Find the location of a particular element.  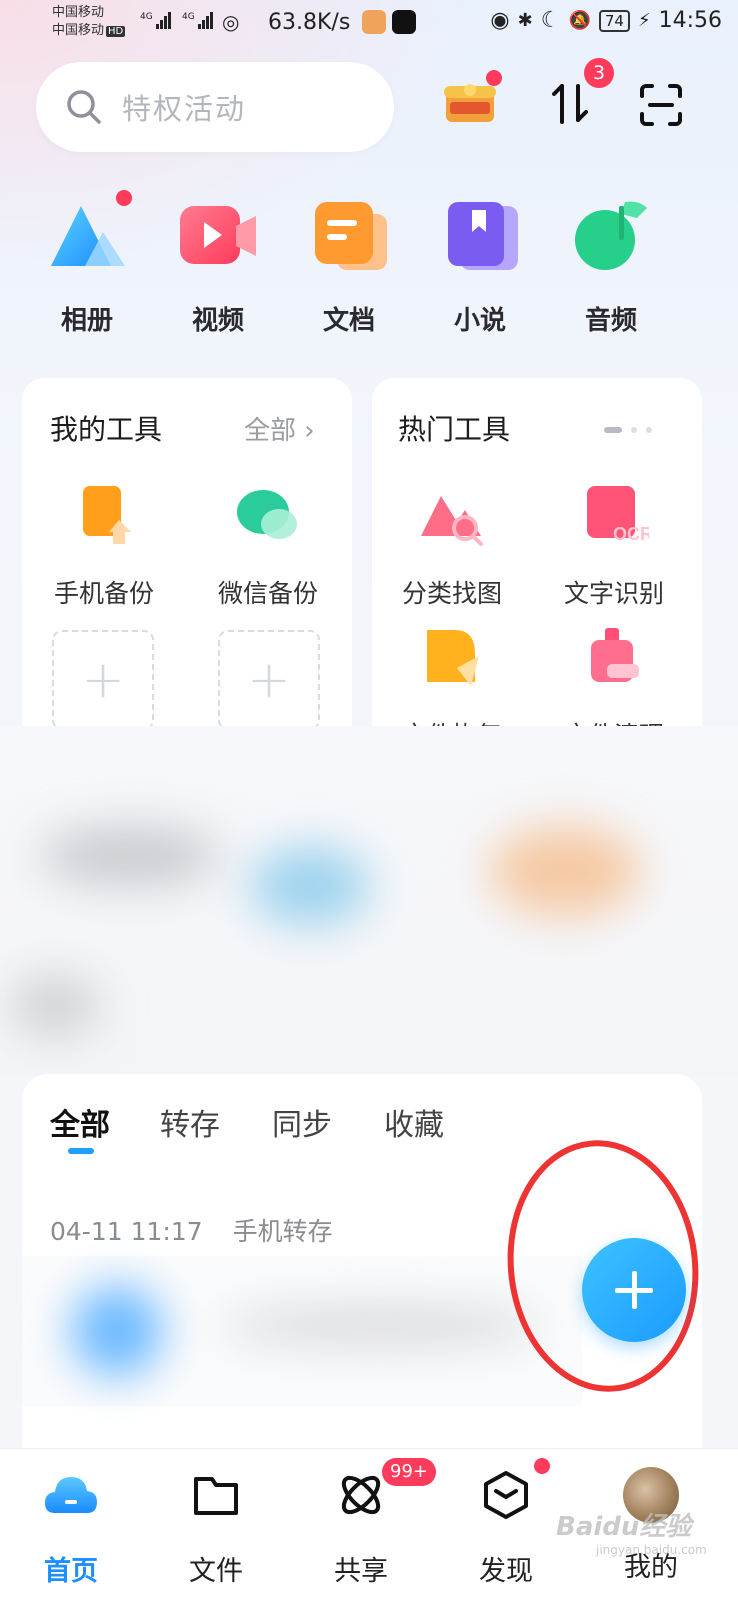

my-tools-all-link: 全部 › is located at coordinates (279, 428).